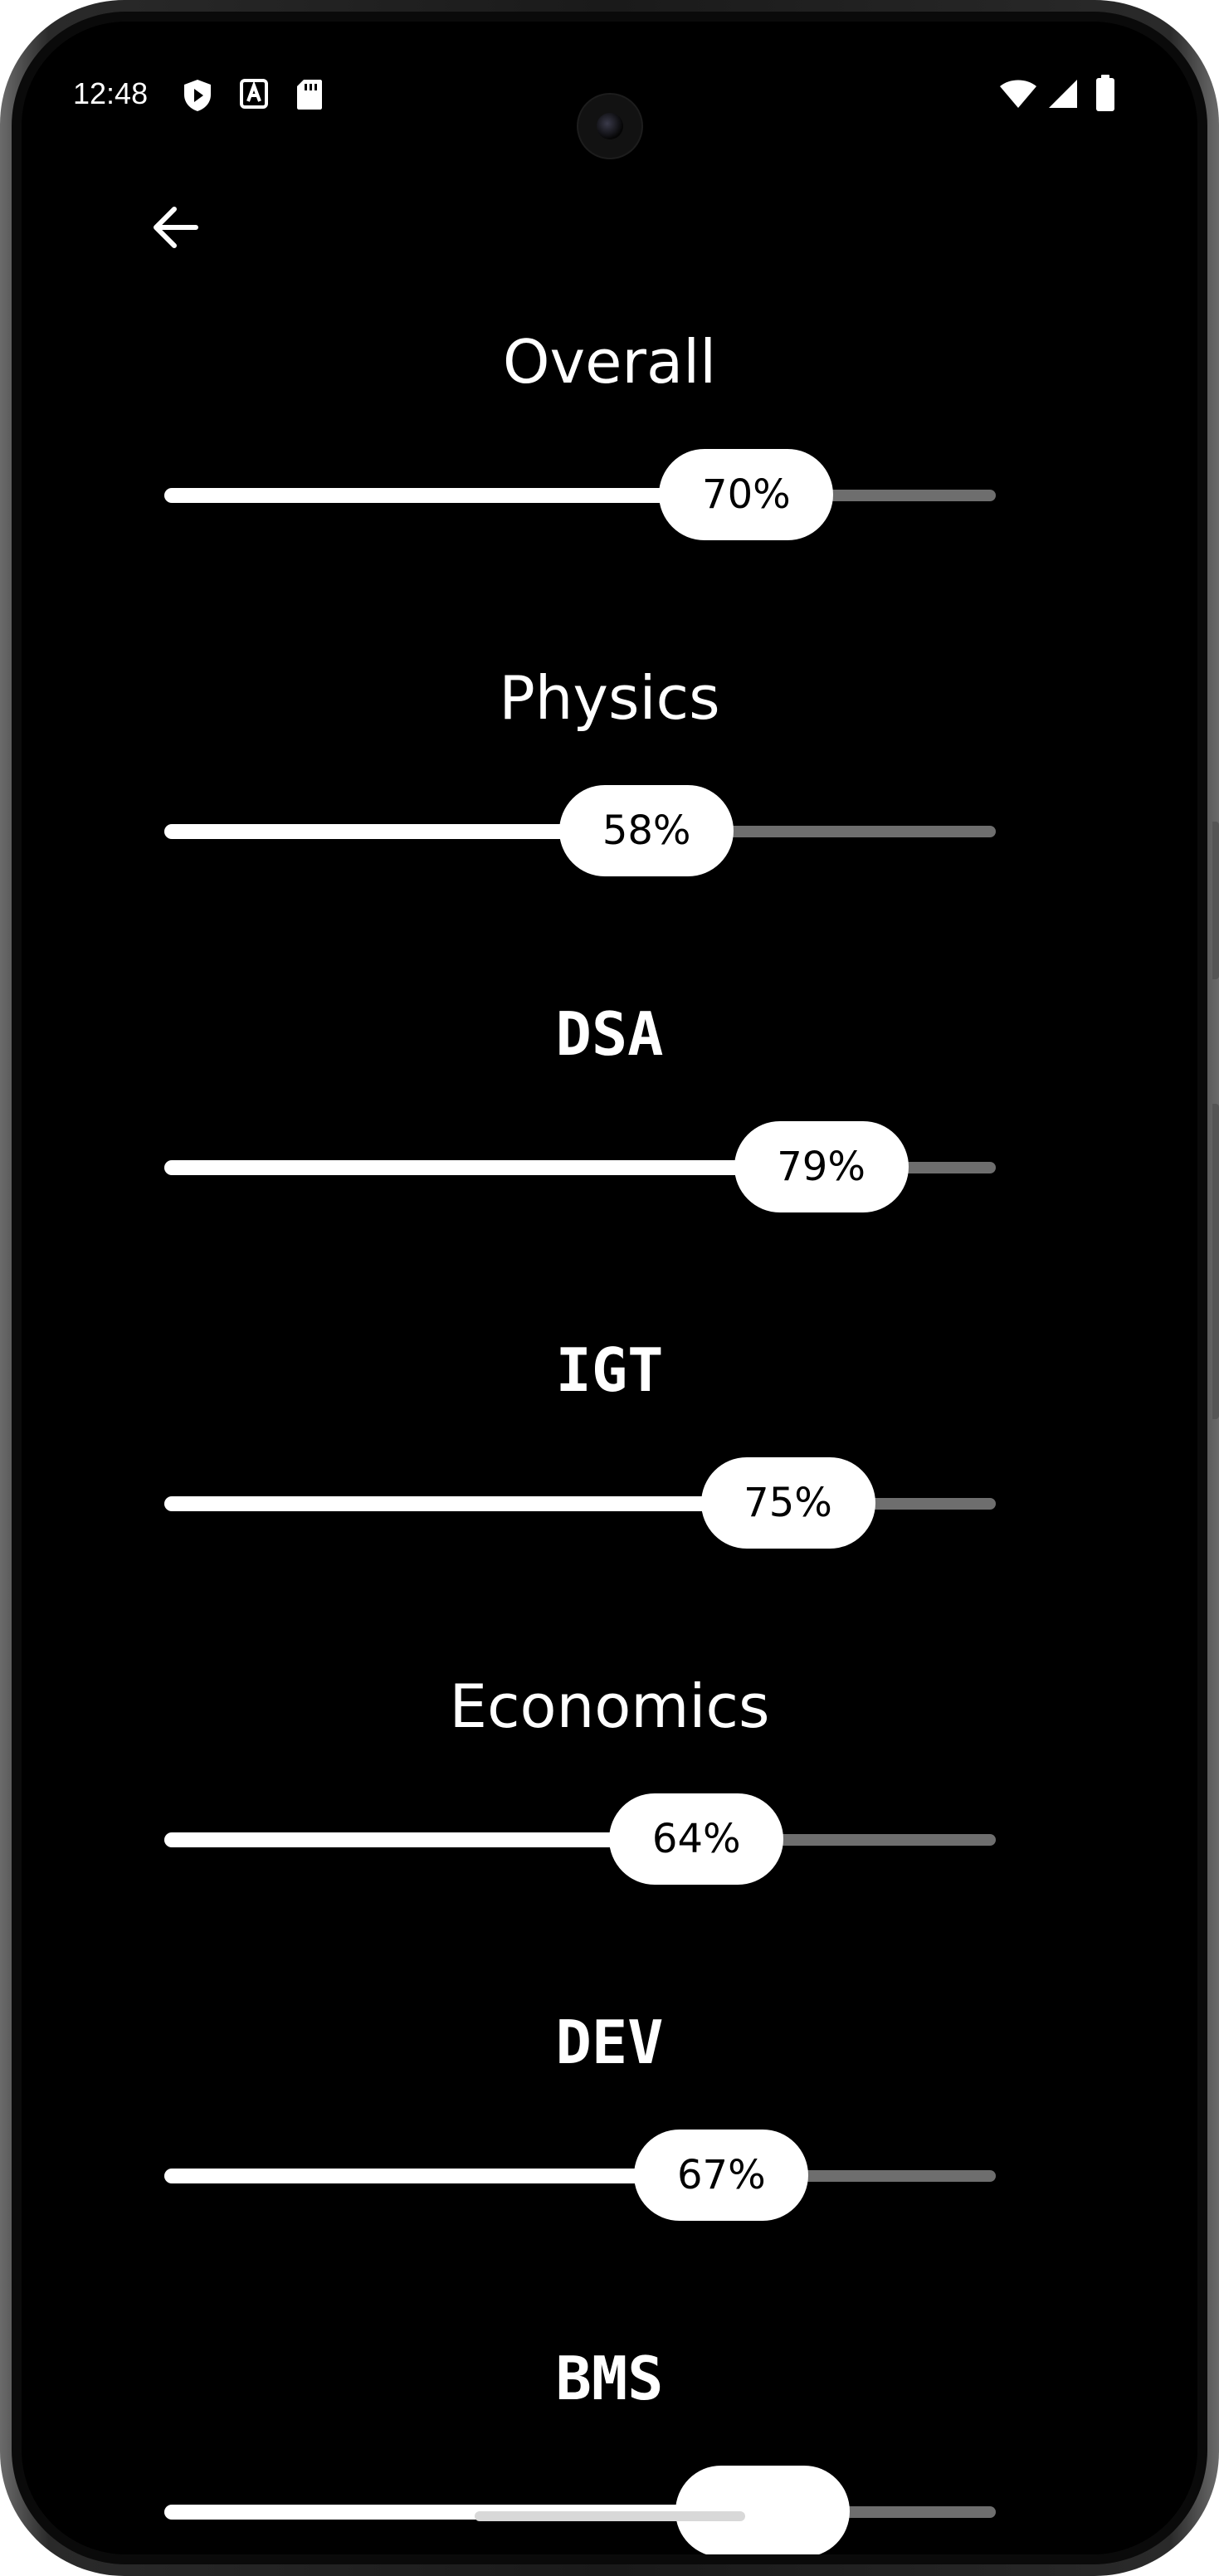 The image size is (1219, 2576). What do you see at coordinates (1105, 95) in the screenshot?
I see `battery-icon` at bounding box center [1105, 95].